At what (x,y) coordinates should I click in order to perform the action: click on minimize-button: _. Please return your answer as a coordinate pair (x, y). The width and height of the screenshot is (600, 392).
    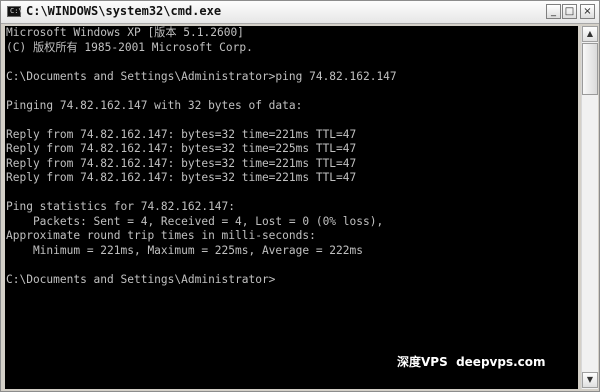
    Looking at the image, I should click on (553, 11).